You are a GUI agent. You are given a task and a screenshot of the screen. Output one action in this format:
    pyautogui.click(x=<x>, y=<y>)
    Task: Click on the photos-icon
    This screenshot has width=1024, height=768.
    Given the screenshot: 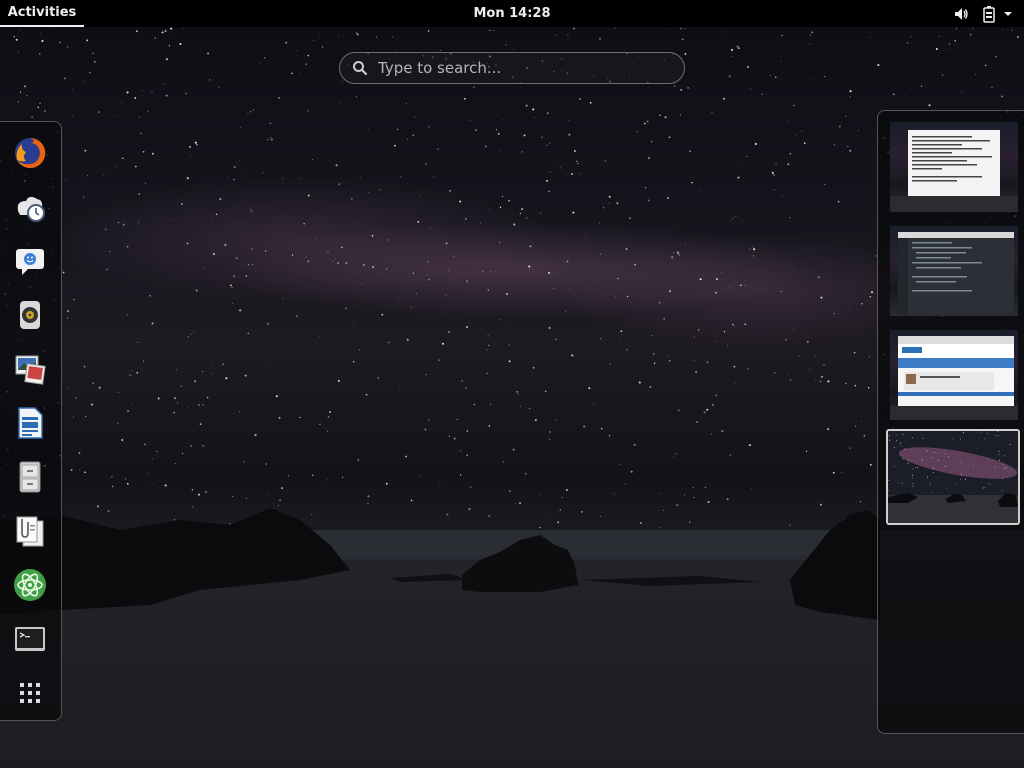 What is the action you would take?
    pyautogui.click(x=30, y=370)
    